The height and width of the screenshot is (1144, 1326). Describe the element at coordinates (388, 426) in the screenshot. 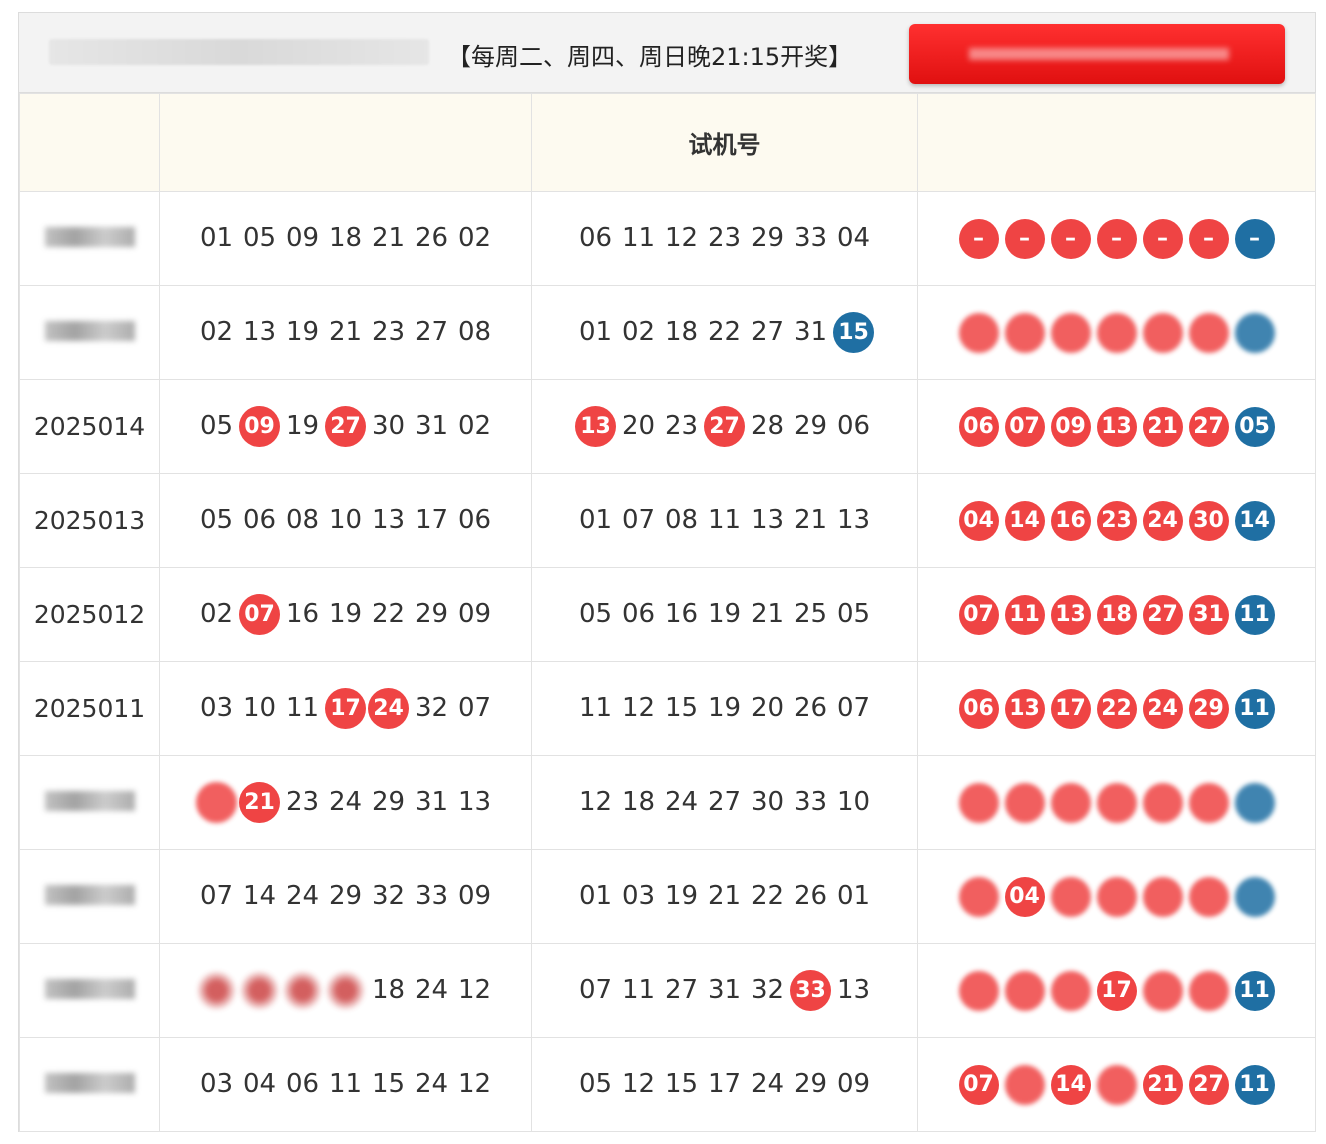

I see `number: 30` at that location.